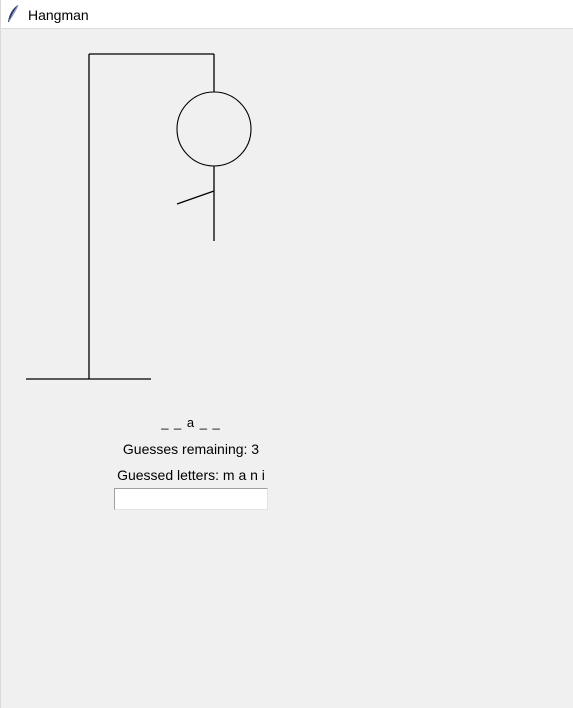  What do you see at coordinates (58, 15) in the screenshot?
I see `window-title: Hangman` at bounding box center [58, 15].